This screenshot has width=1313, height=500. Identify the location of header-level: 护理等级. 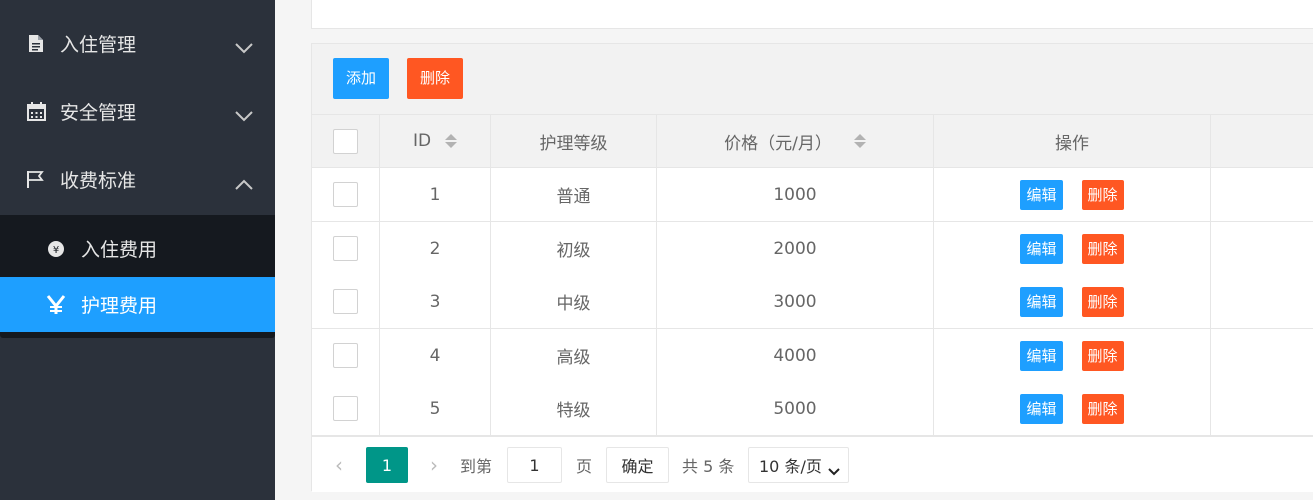
(573, 141).